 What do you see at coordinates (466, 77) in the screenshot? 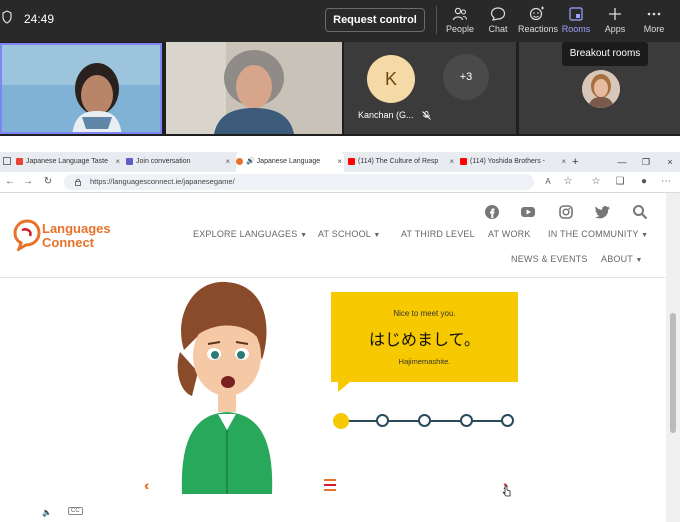
I see `more-participants-badge: +3` at bounding box center [466, 77].